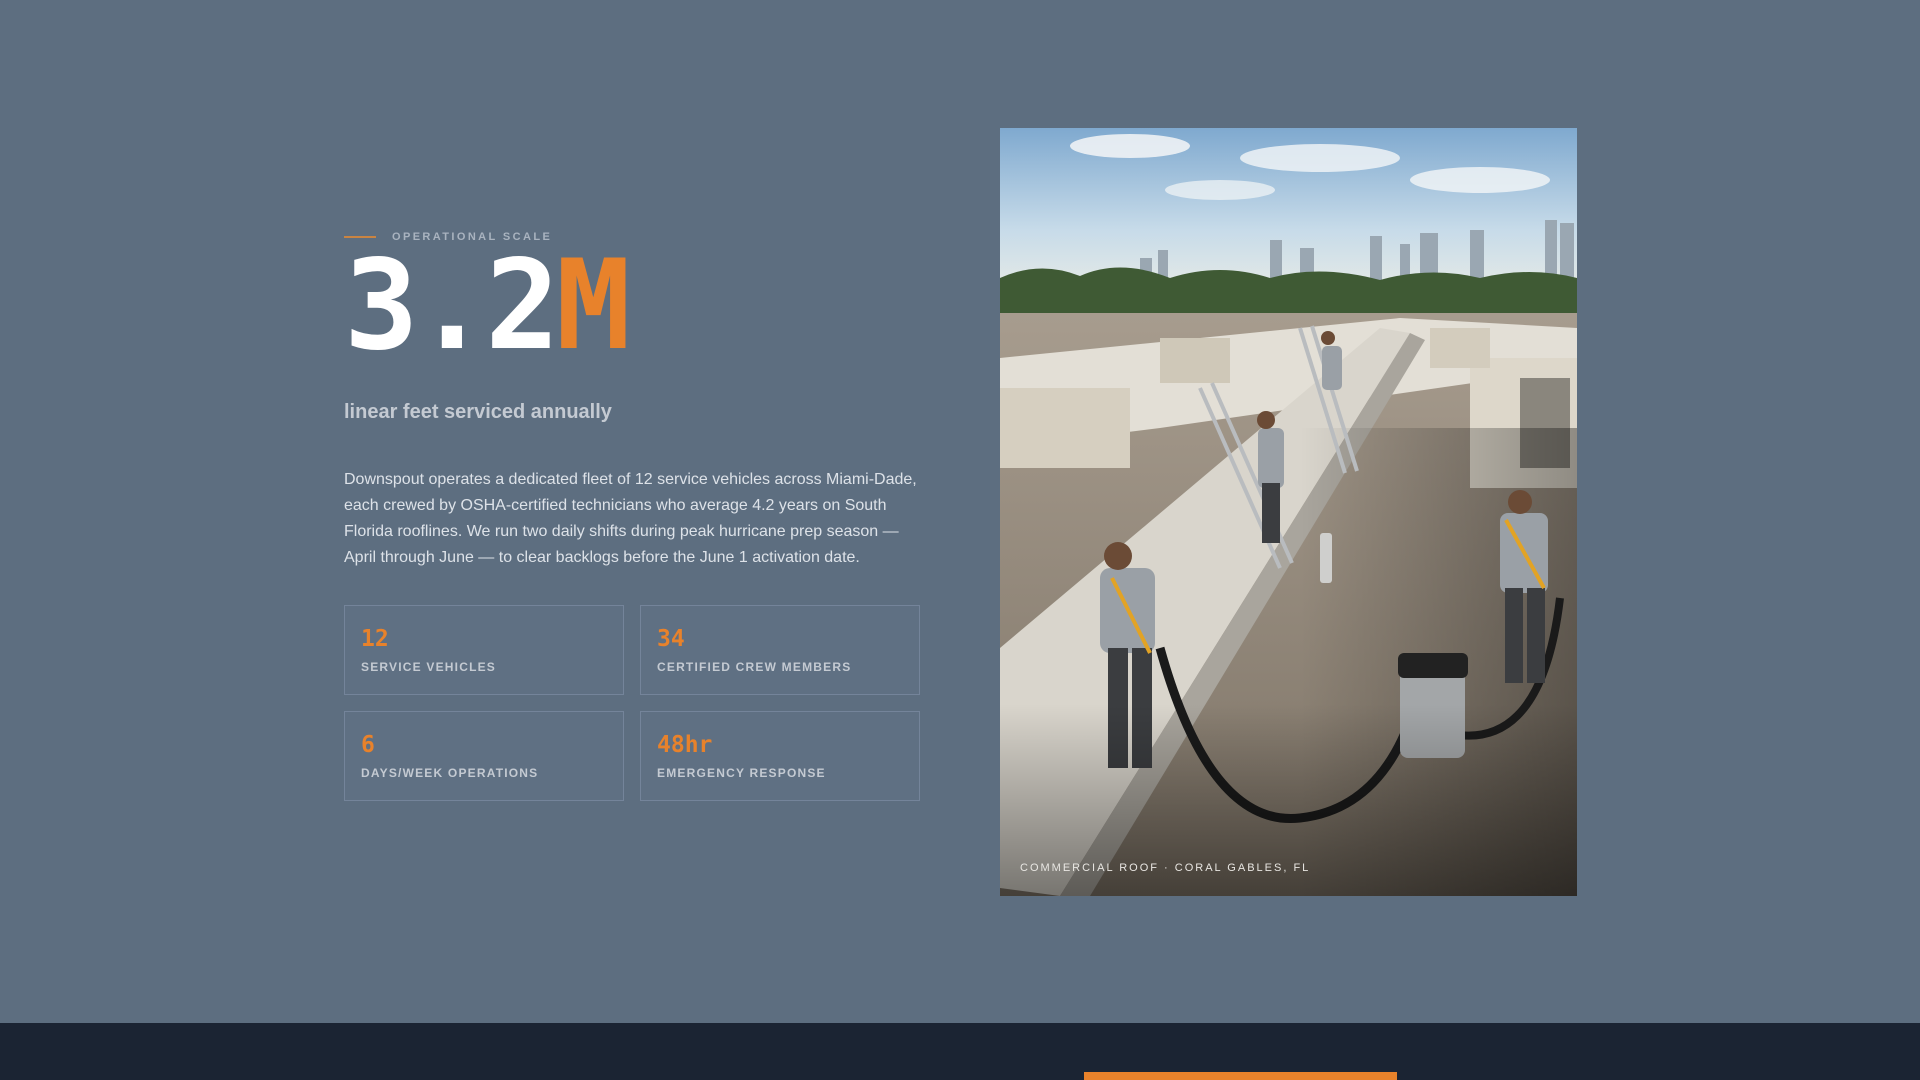 Image resolution: width=1920 pixels, height=1080 pixels. Describe the element at coordinates (429, 667) in the screenshot. I see `stat-label: SERVICE VEHICLES` at that location.